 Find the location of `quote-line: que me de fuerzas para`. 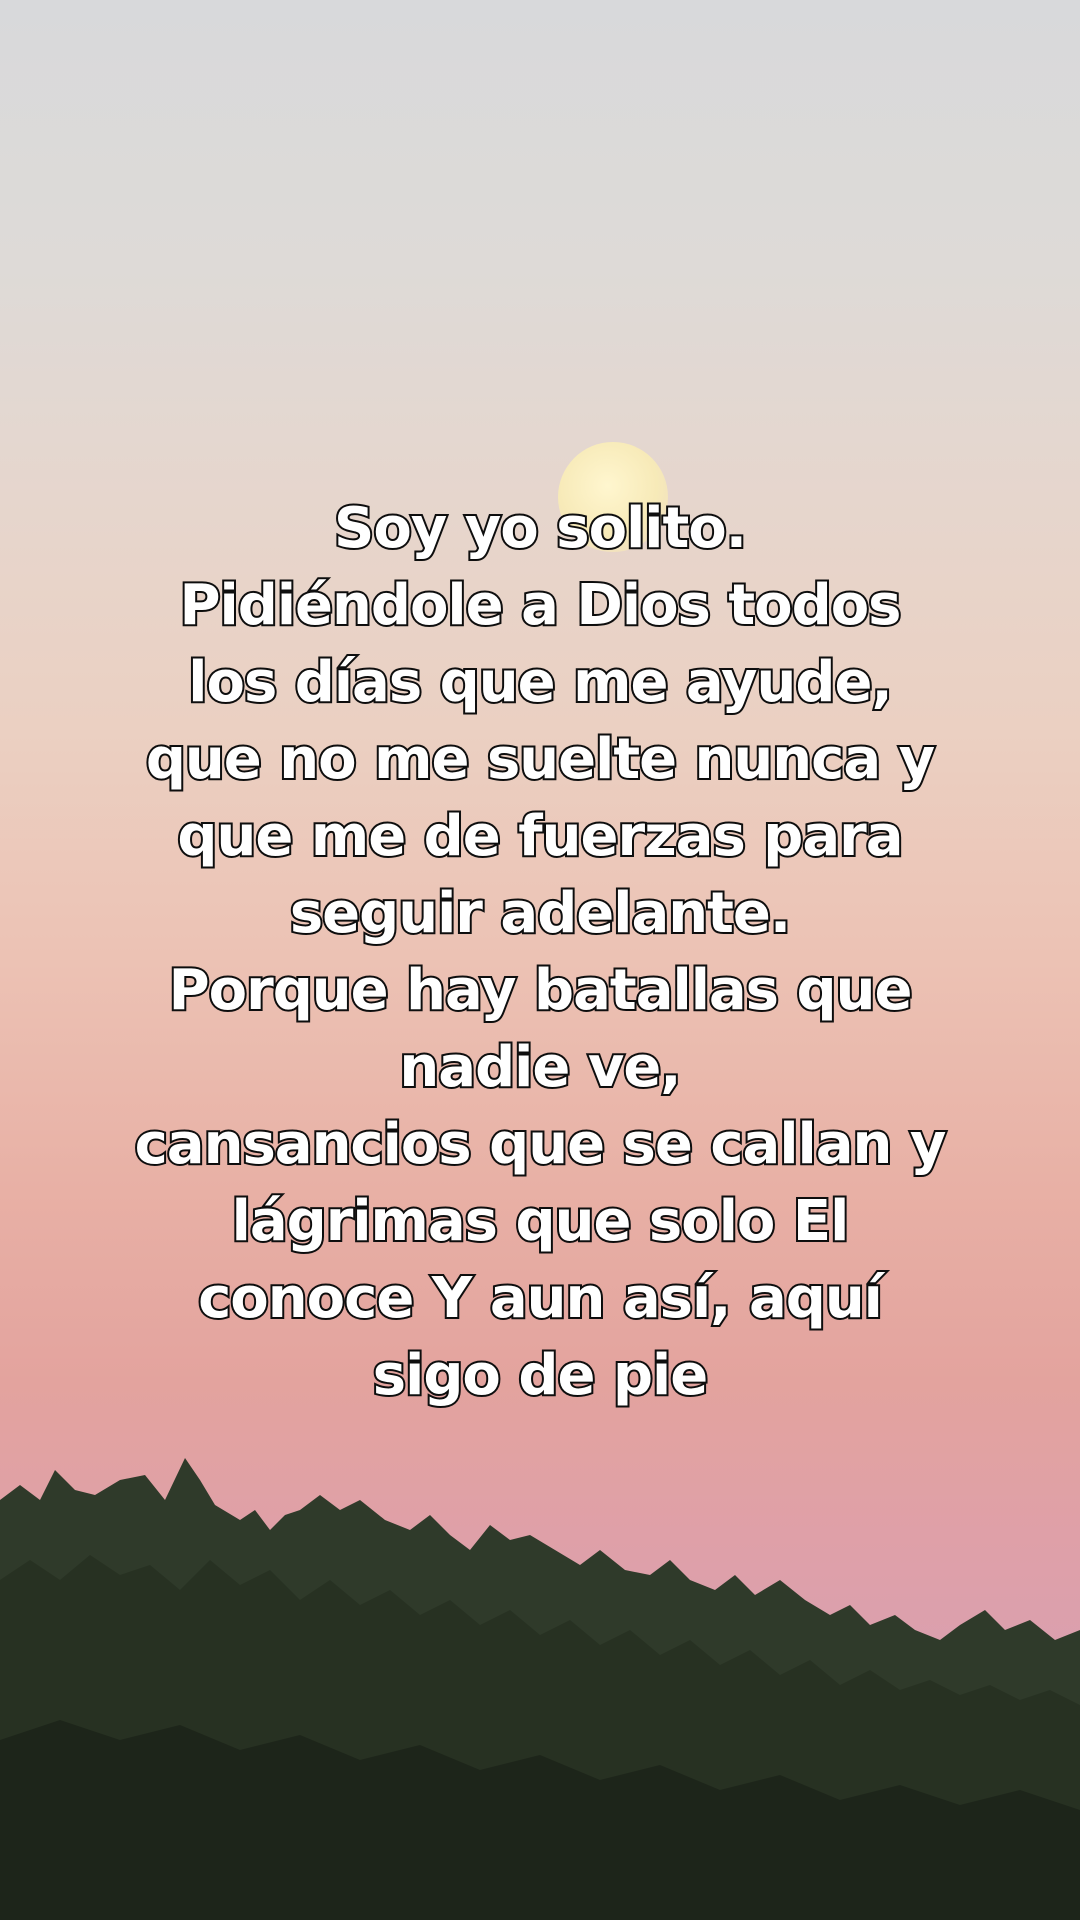

quote-line: que me de fuerzas para is located at coordinates (540, 836).